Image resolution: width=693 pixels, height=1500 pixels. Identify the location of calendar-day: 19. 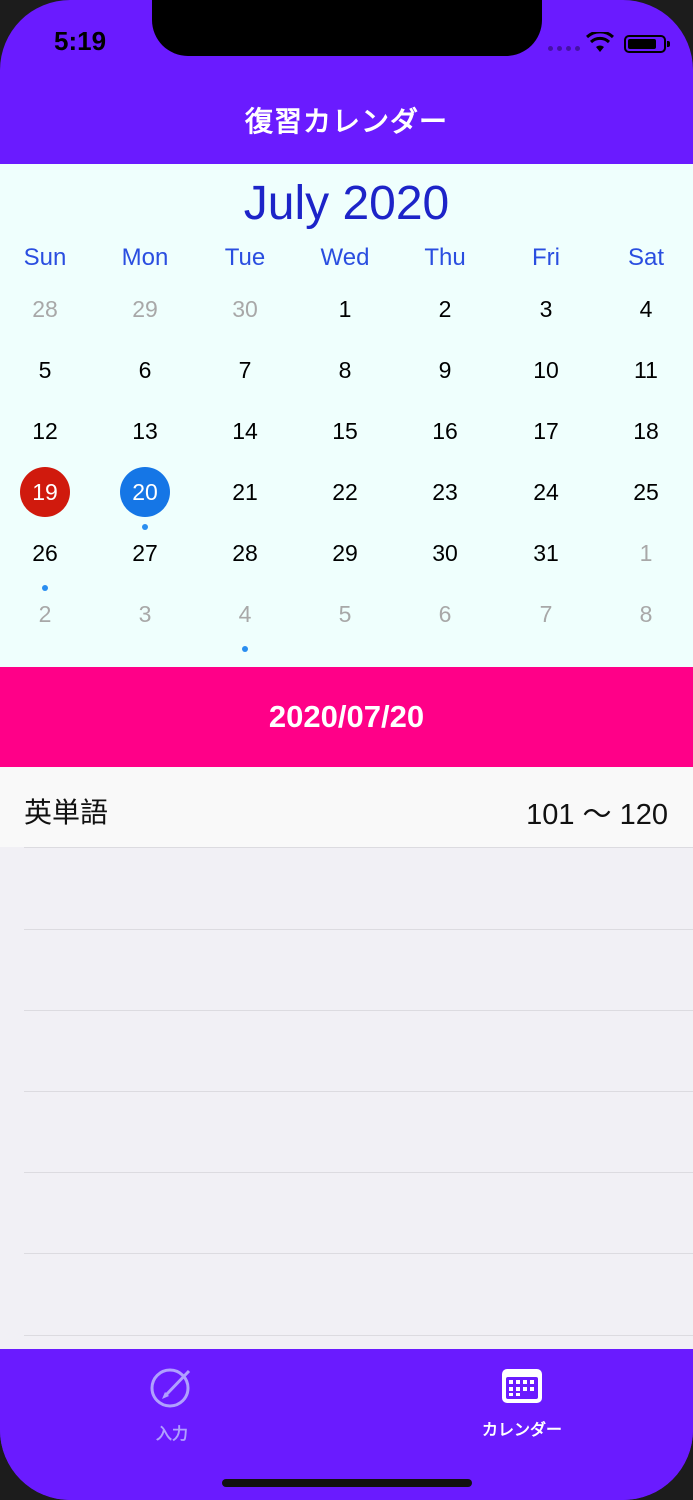
(45, 492).